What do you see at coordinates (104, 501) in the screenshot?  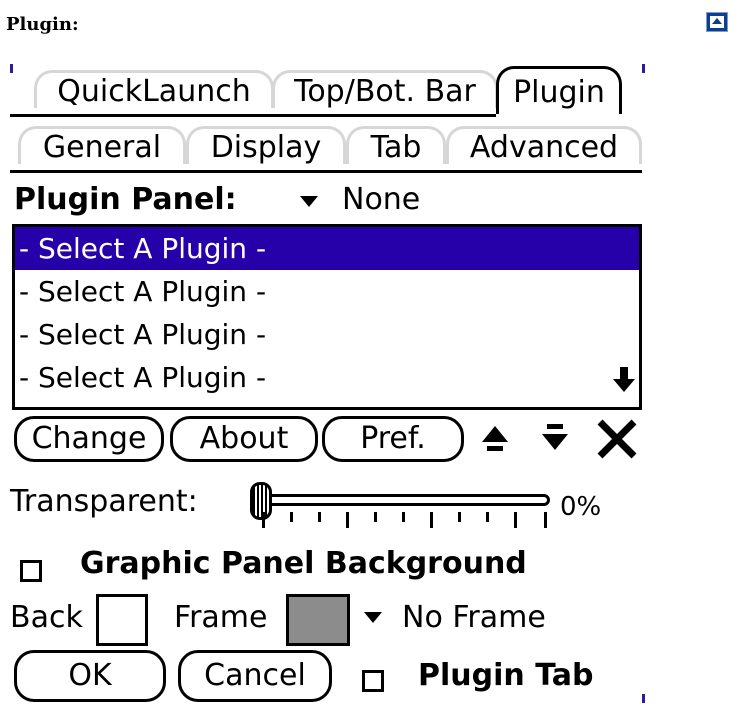 I see `transparent-label: Transparent:` at bounding box center [104, 501].